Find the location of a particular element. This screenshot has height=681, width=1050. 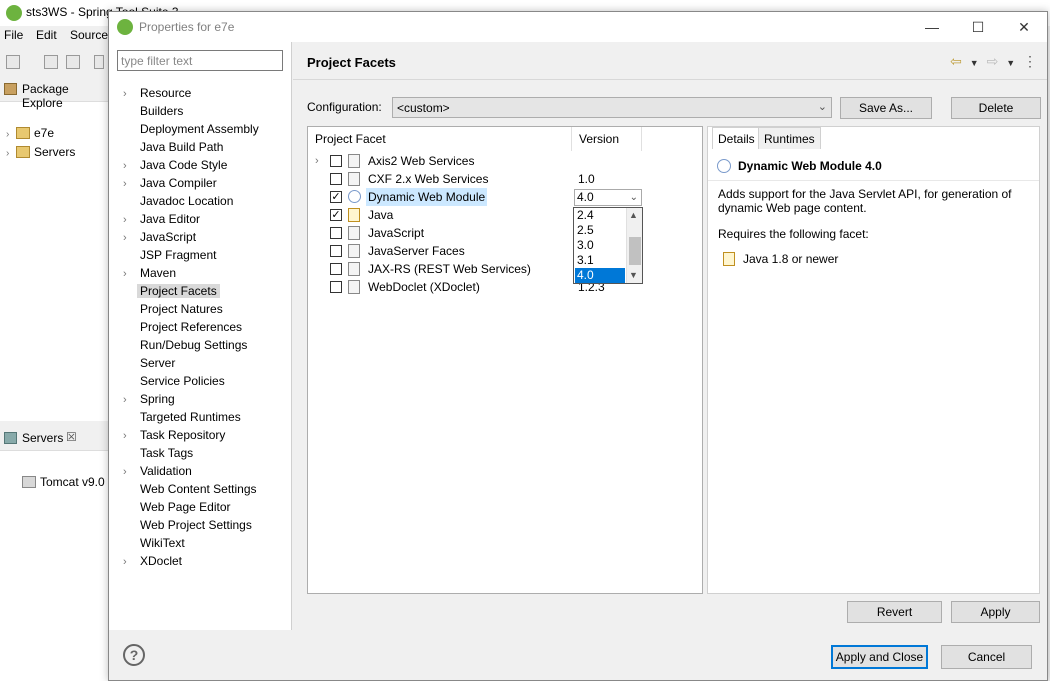

revert-button: Revert is located at coordinates (894, 612).